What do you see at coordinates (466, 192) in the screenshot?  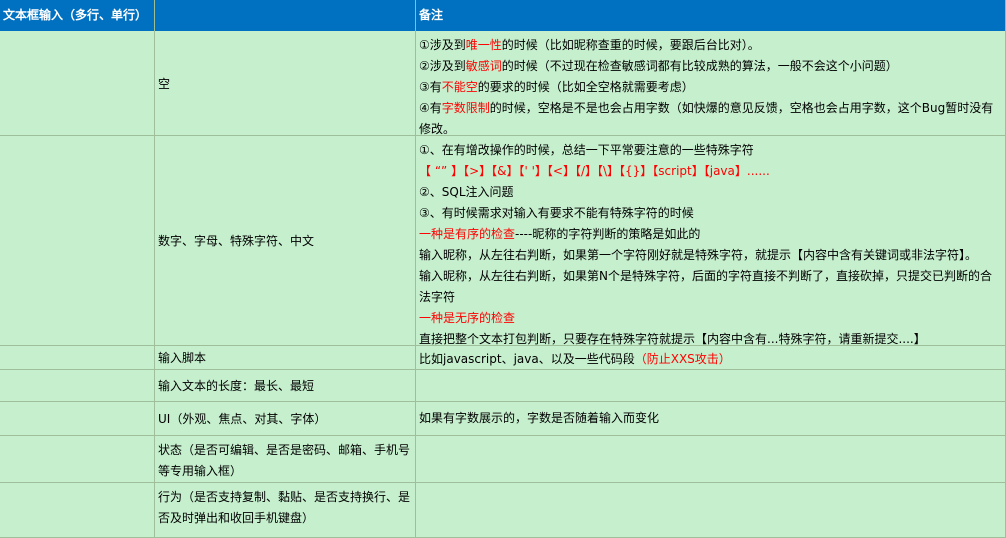 I see `note-text: ②、SQL注入问题` at bounding box center [466, 192].